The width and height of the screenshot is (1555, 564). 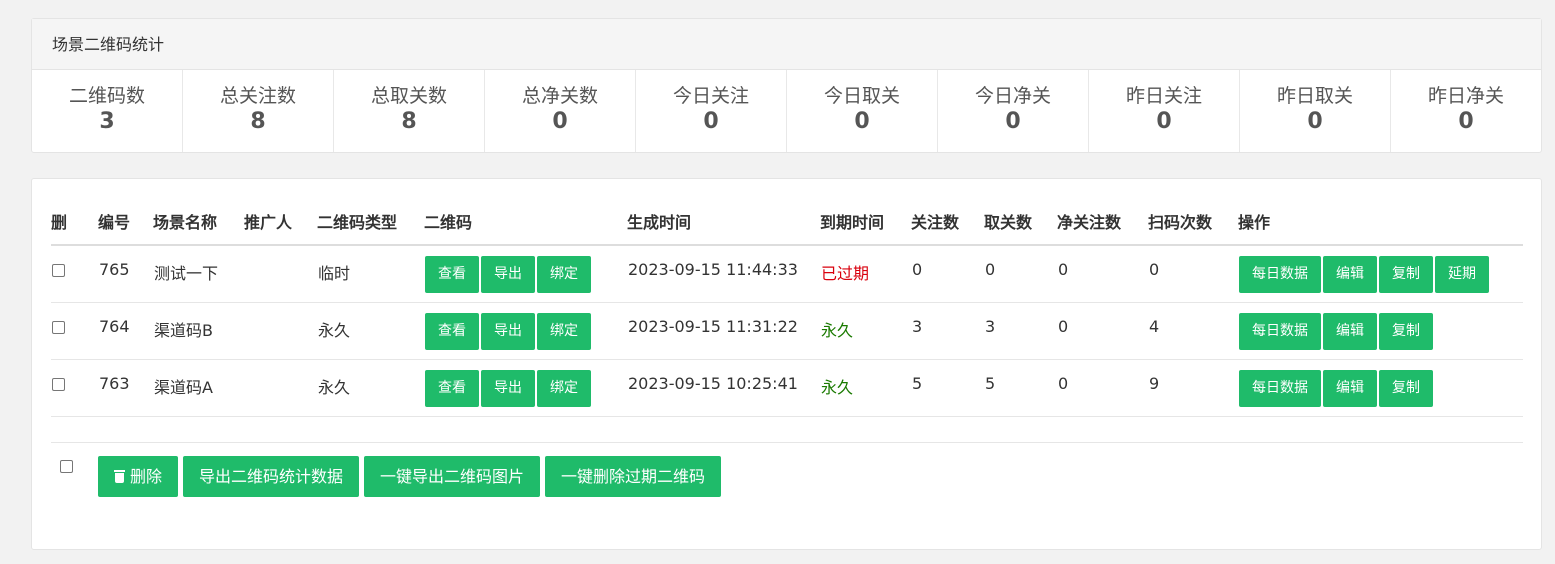 I want to click on select-all-checkbox, so click(x=66, y=466).